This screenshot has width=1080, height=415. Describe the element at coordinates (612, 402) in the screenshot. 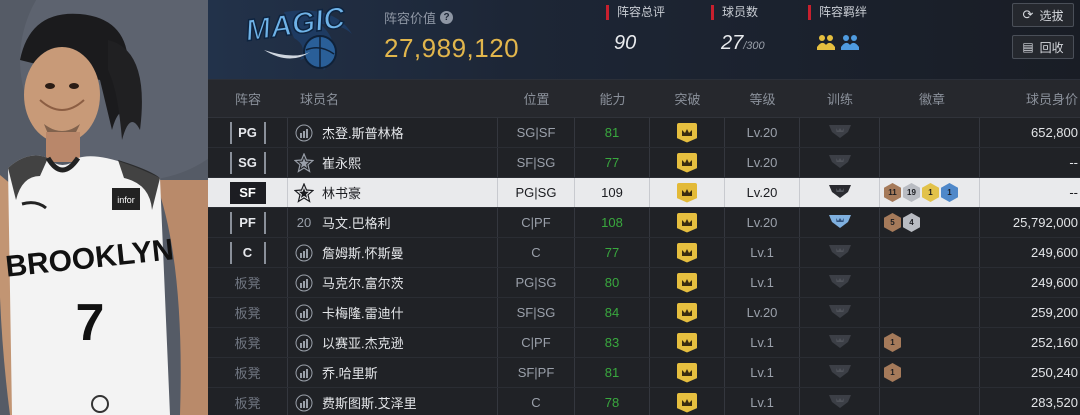

I see `player-ability: 78` at that location.